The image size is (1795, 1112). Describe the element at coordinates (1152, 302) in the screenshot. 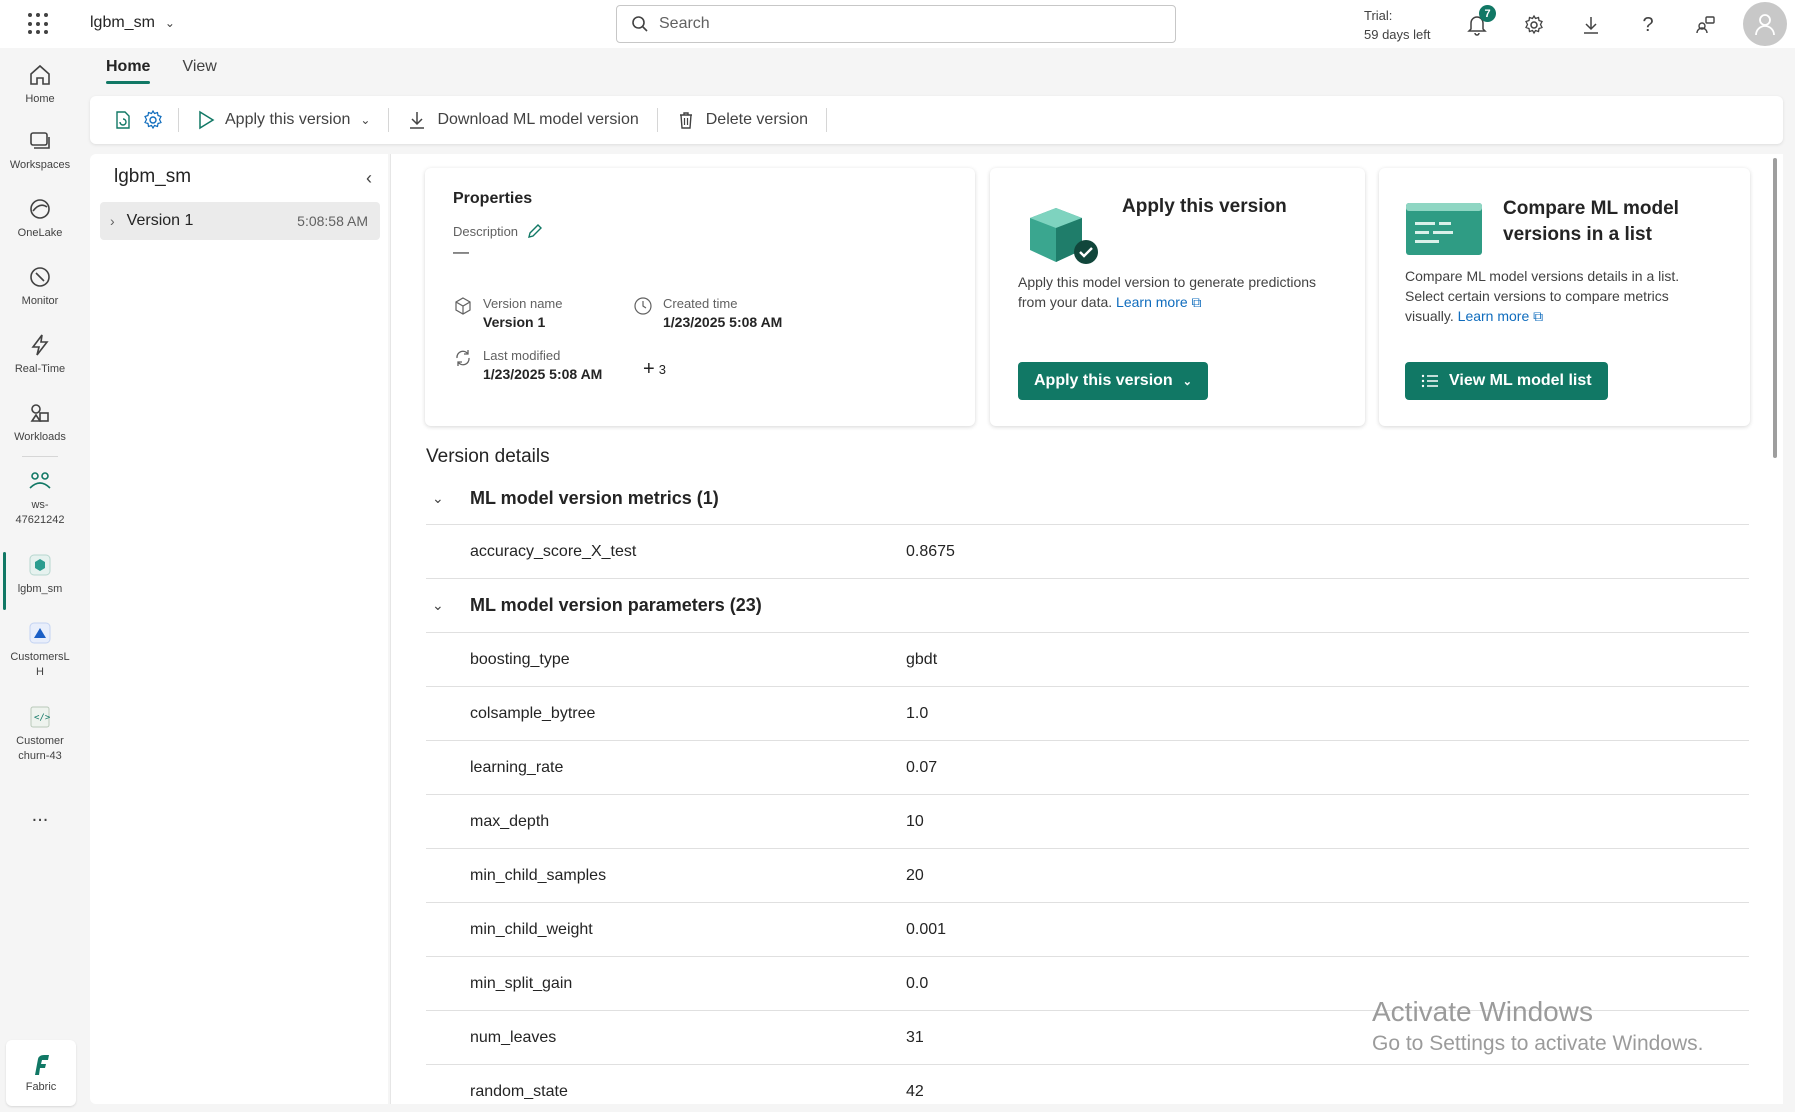

I see `apply-learn-more-link: Learn more` at that location.